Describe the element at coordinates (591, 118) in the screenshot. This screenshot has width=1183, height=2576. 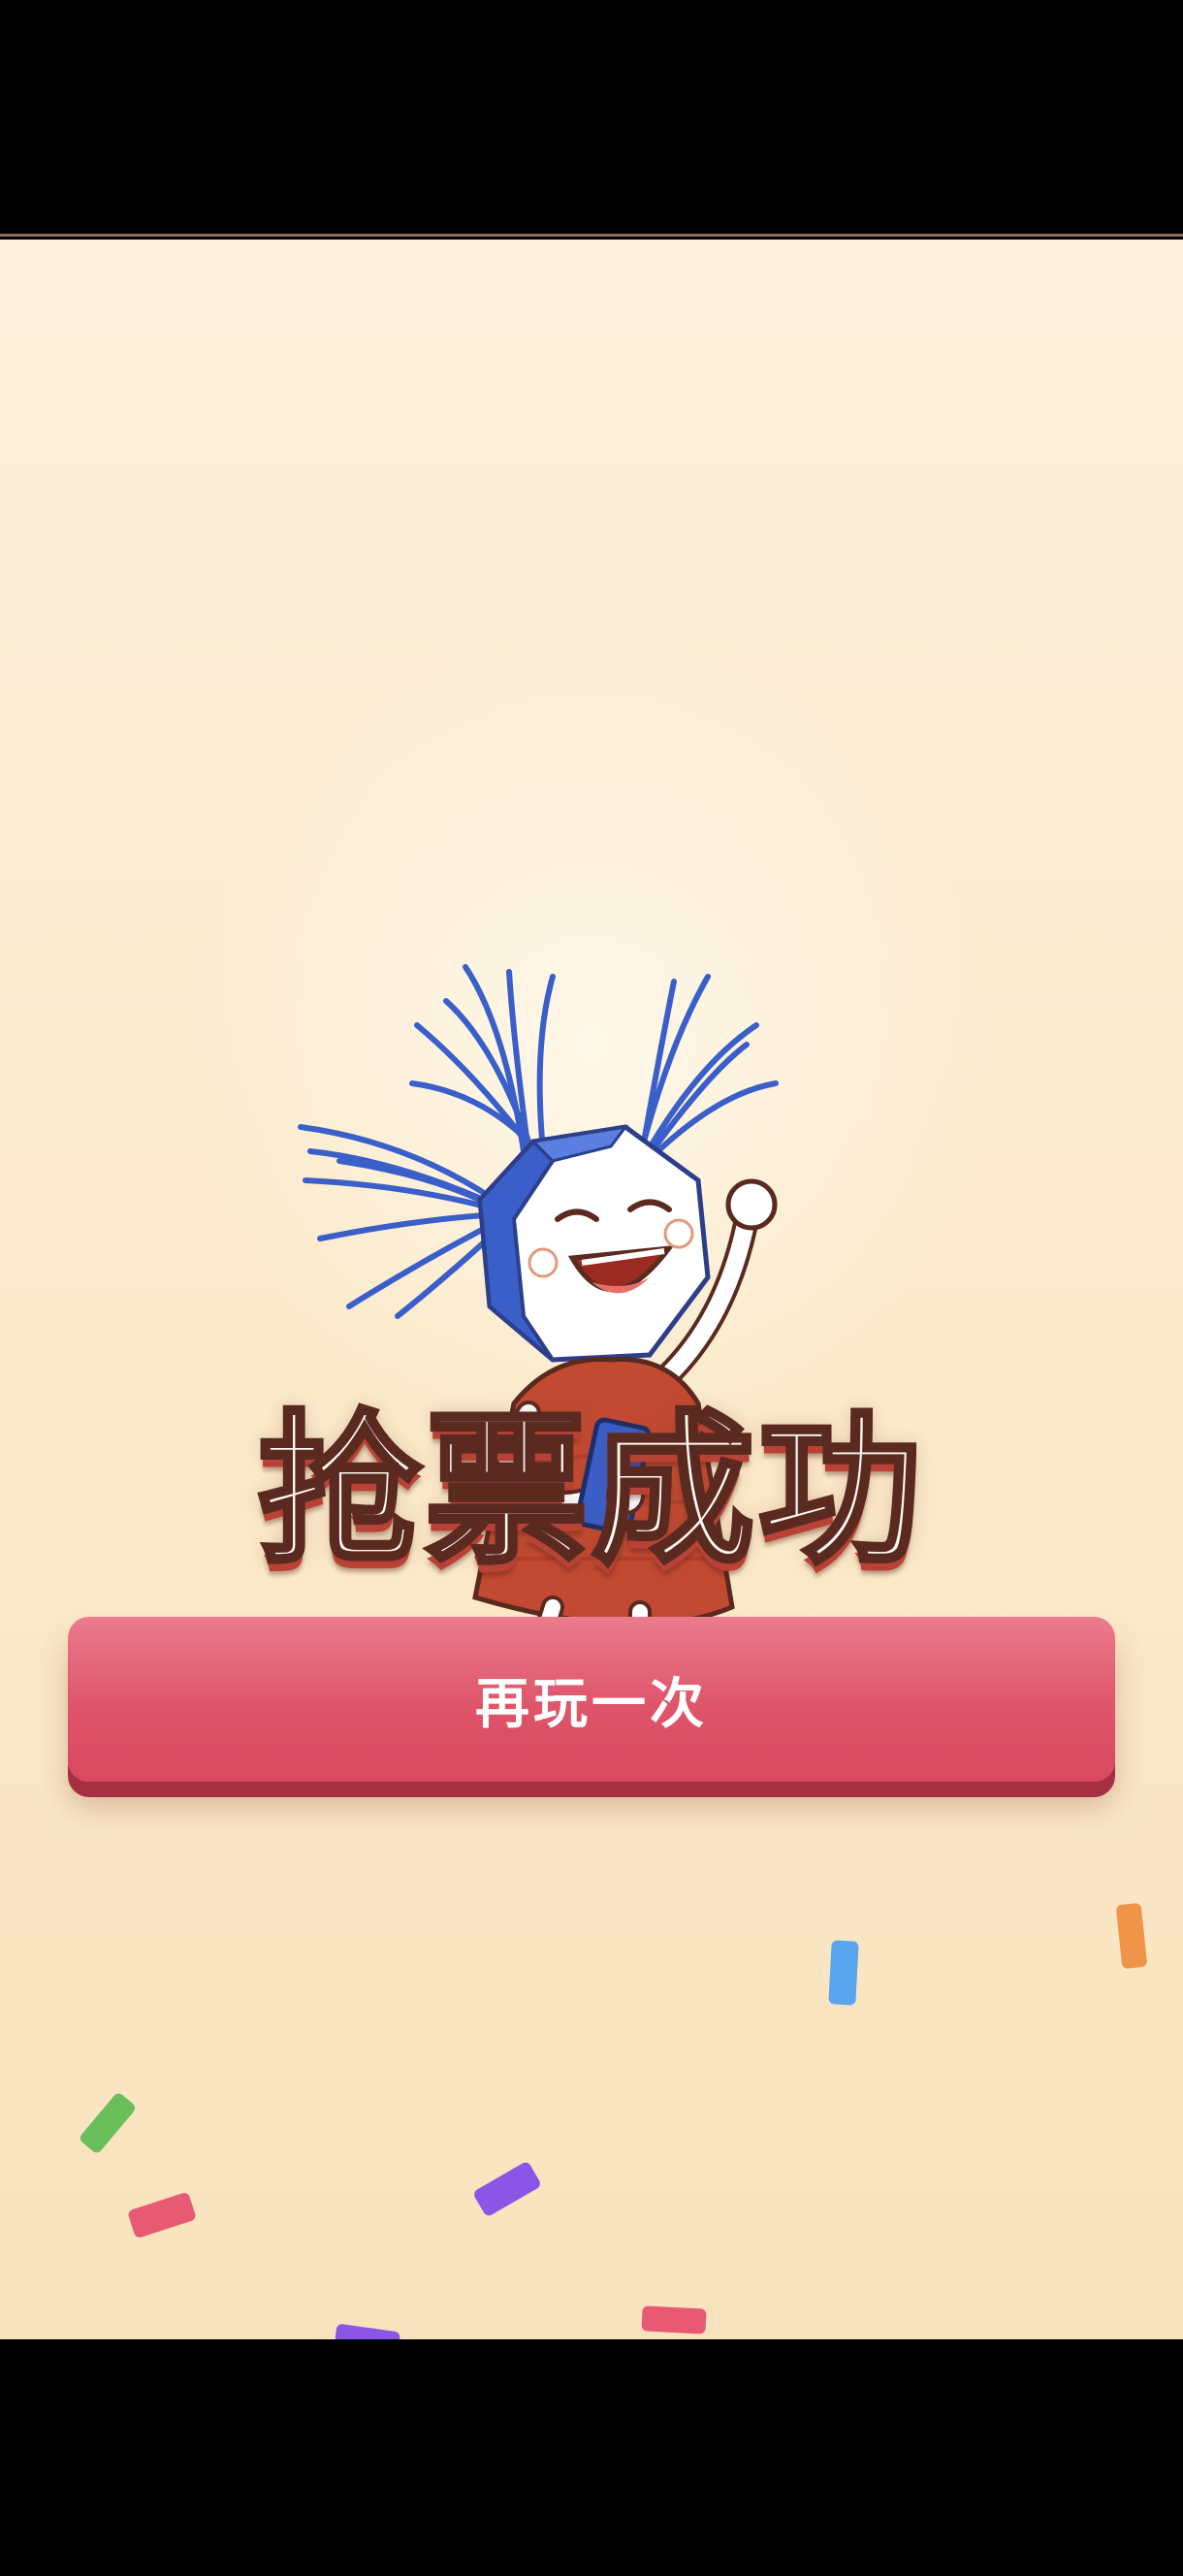
I see `status-bar-area` at that location.